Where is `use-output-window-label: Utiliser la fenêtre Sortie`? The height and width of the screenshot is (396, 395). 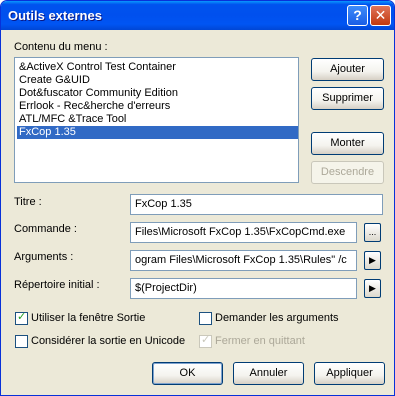 use-output-window-label: Utiliser la fenêtre Sortie is located at coordinates (88, 318).